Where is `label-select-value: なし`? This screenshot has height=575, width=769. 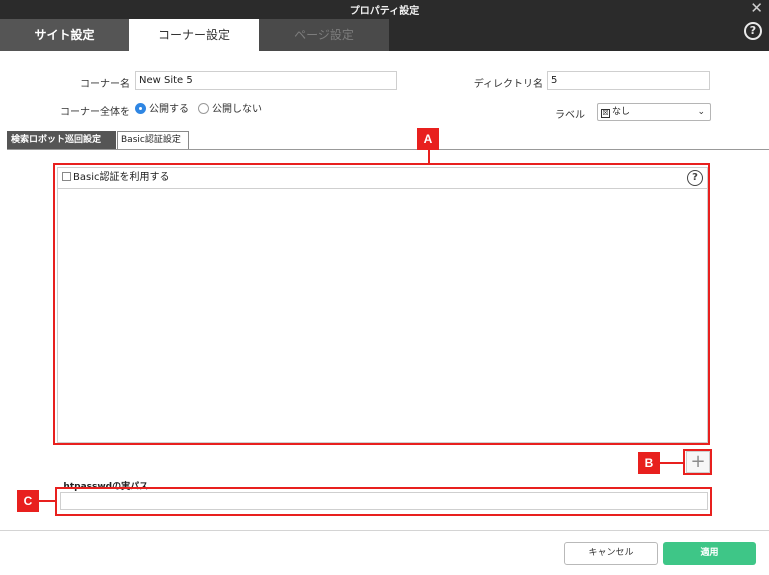 label-select-value: なし is located at coordinates (621, 112).